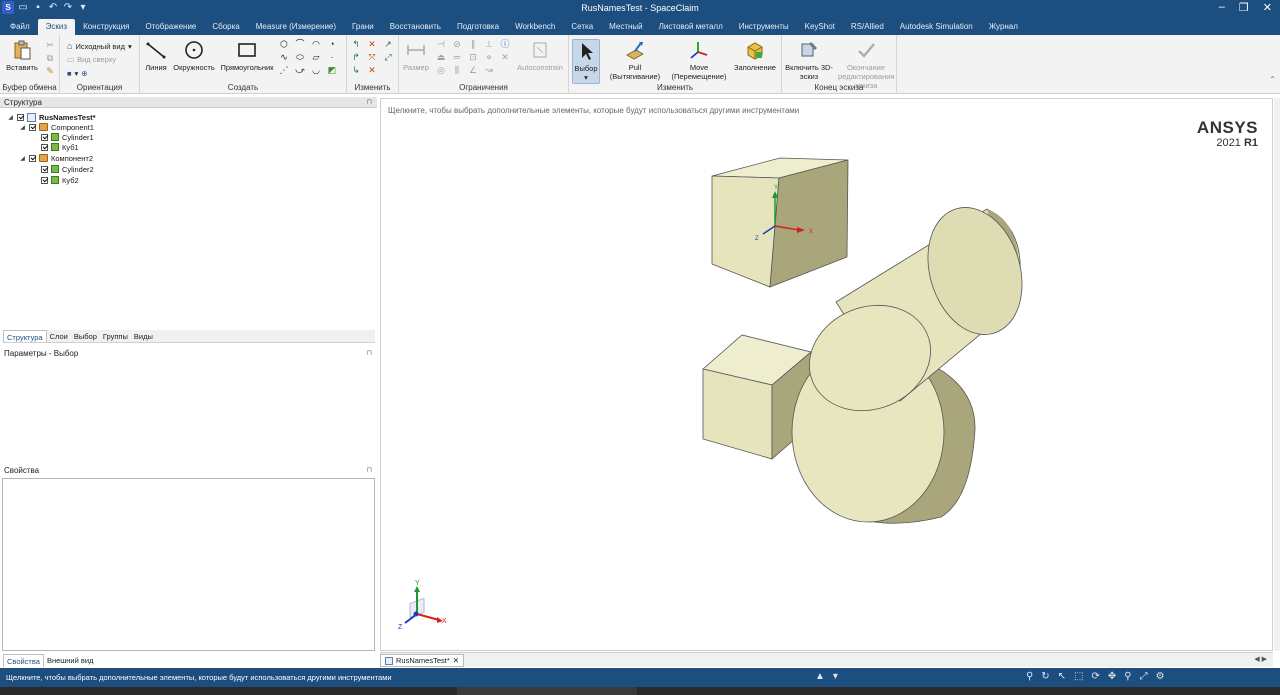  I want to click on spline-icon: ∿, so click(284, 57).